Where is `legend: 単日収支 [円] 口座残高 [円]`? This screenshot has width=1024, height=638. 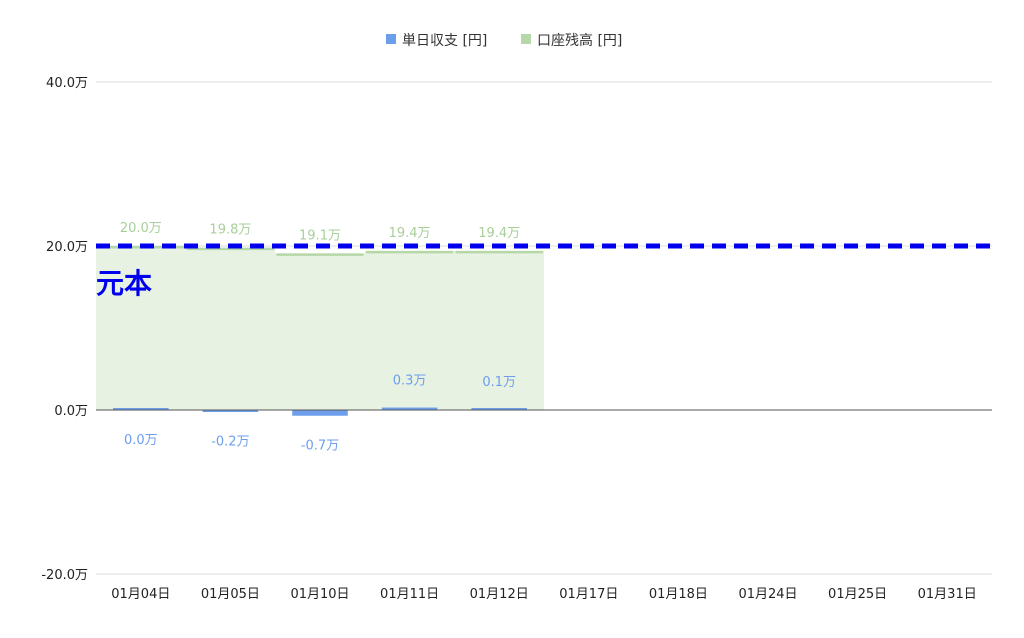
legend: 単日収支 [円] 口座残高 [円] is located at coordinates (504, 40).